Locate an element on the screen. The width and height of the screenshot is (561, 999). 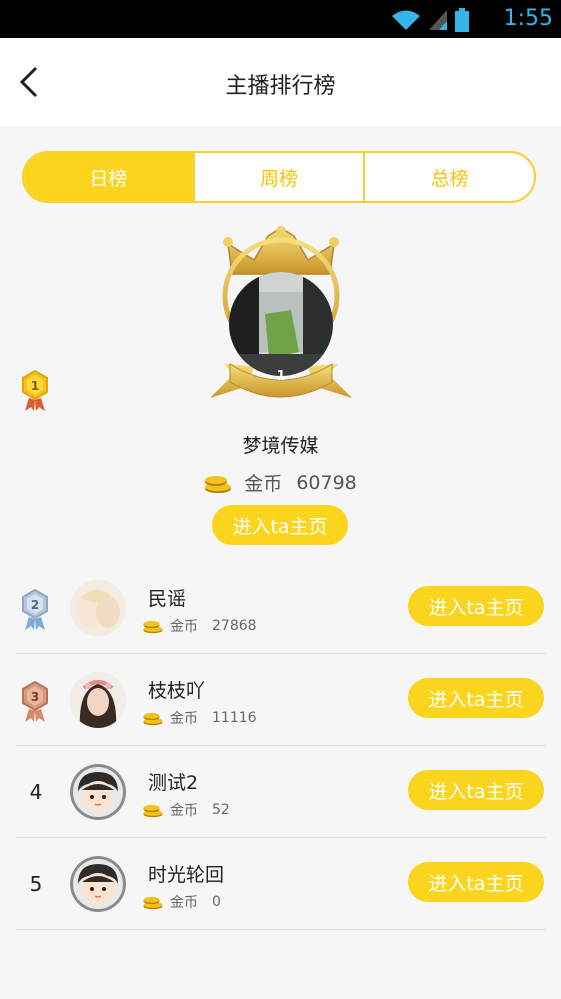
medal-number: 3 is located at coordinates (35, 697).